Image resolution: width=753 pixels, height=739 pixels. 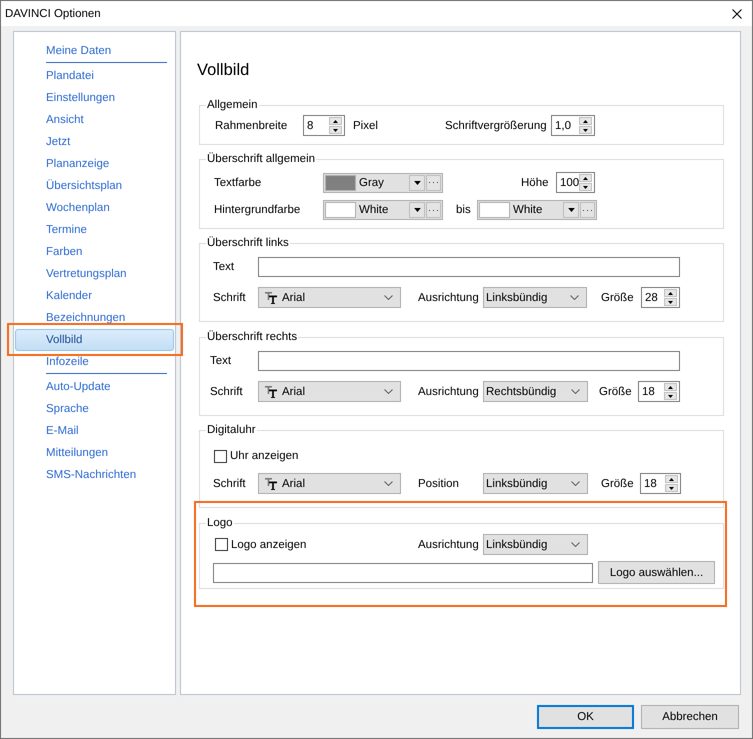 I want to click on close-icon, so click(x=737, y=13).